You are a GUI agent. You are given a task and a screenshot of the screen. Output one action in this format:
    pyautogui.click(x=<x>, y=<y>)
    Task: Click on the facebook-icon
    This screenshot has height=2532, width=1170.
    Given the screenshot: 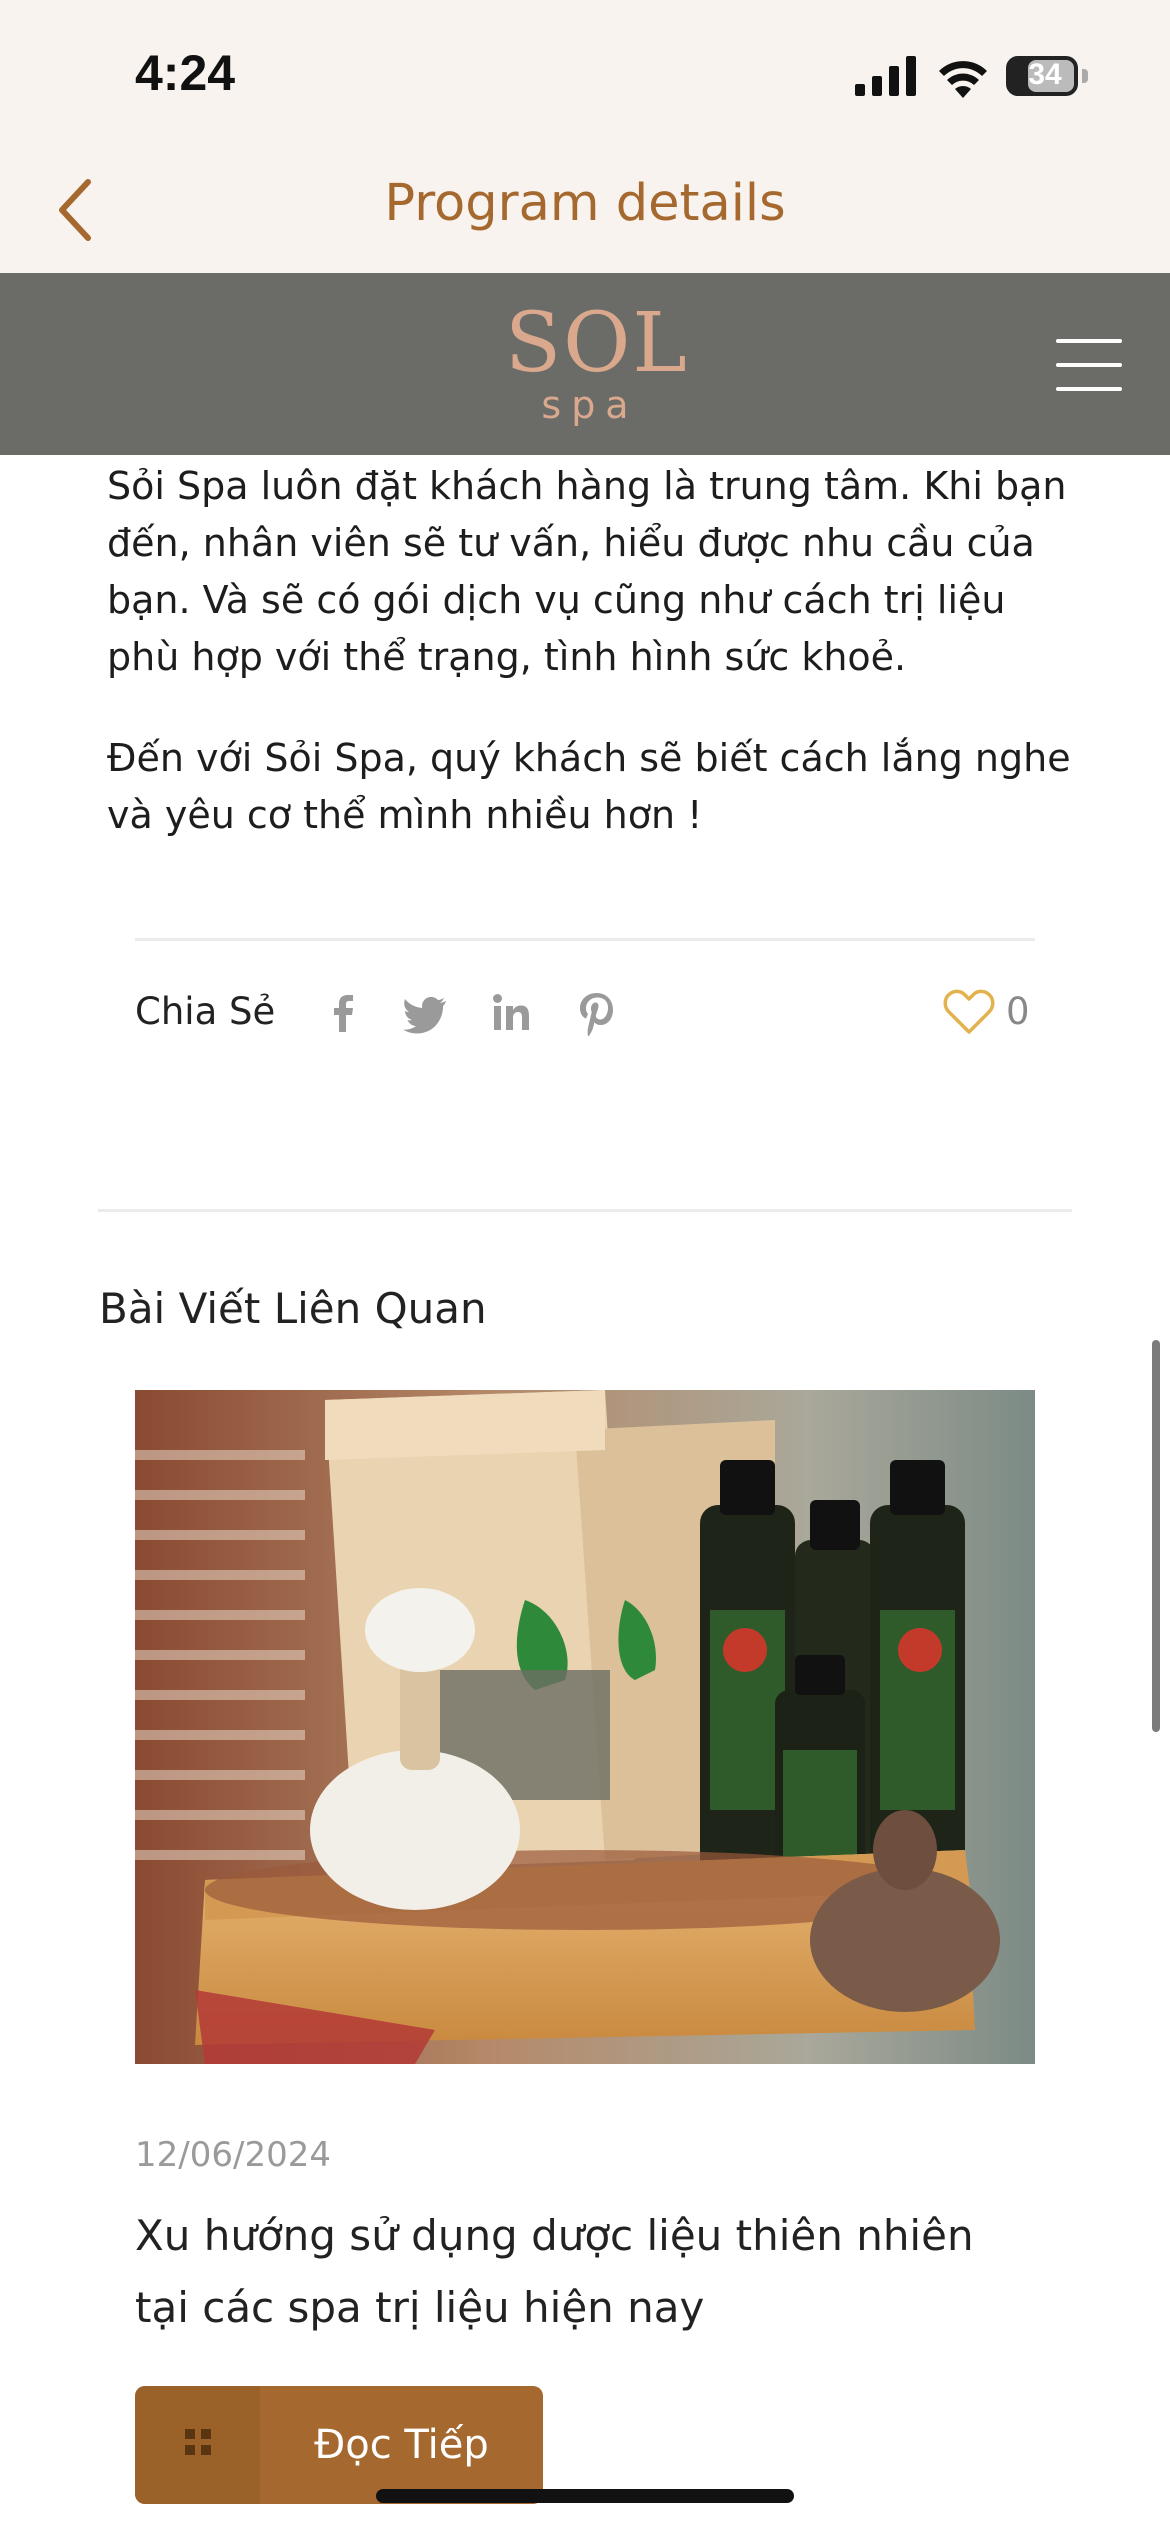 What is the action you would take?
    pyautogui.click(x=343, y=1013)
    